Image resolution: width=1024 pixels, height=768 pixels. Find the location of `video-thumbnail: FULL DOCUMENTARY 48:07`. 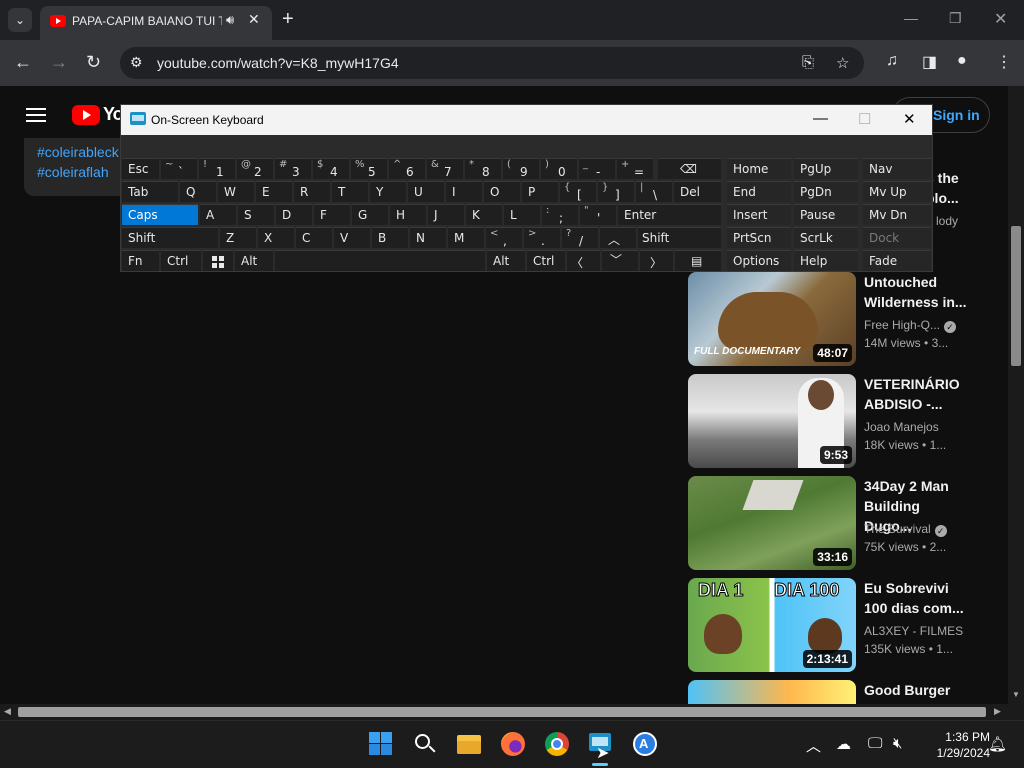

video-thumbnail: FULL DOCUMENTARY 48:07 is located at coordinates (772, 319).